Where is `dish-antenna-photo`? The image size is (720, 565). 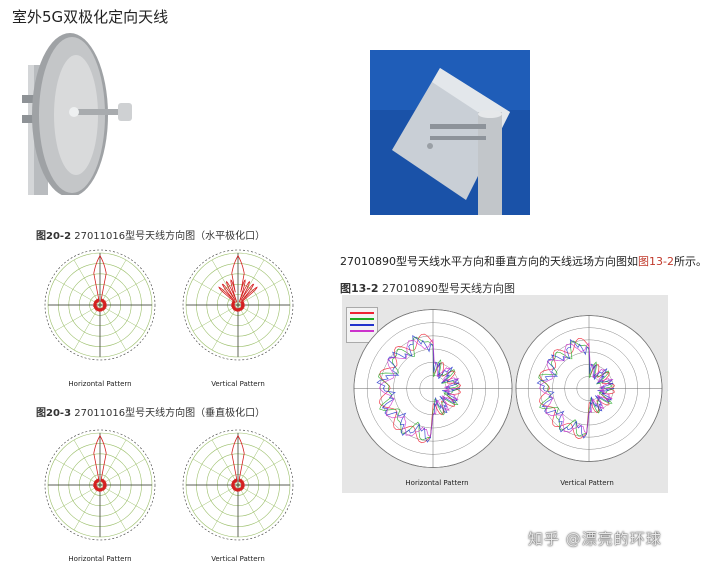
dish-antenna-photo is located at coordinates (77, 110).